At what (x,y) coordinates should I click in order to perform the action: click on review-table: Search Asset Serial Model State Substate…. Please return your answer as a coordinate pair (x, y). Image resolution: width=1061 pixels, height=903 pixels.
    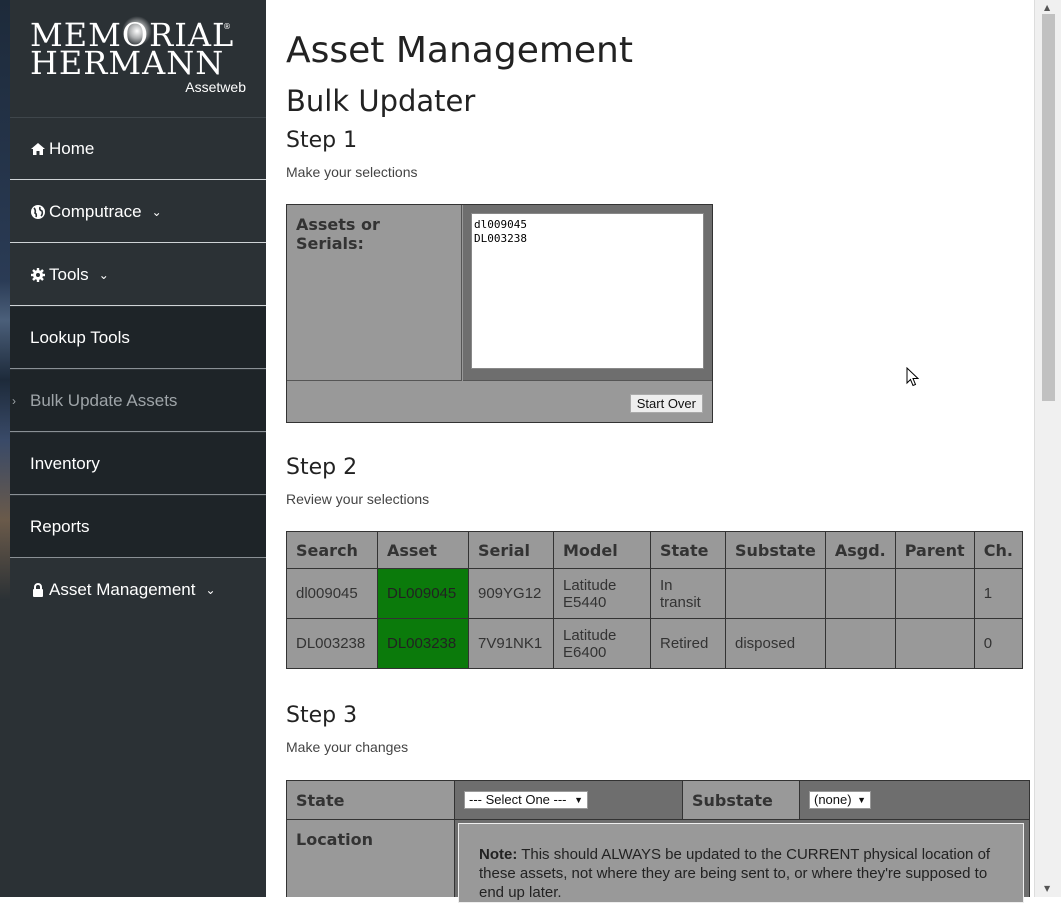
    Looking at the image, I should click on (654, 600).